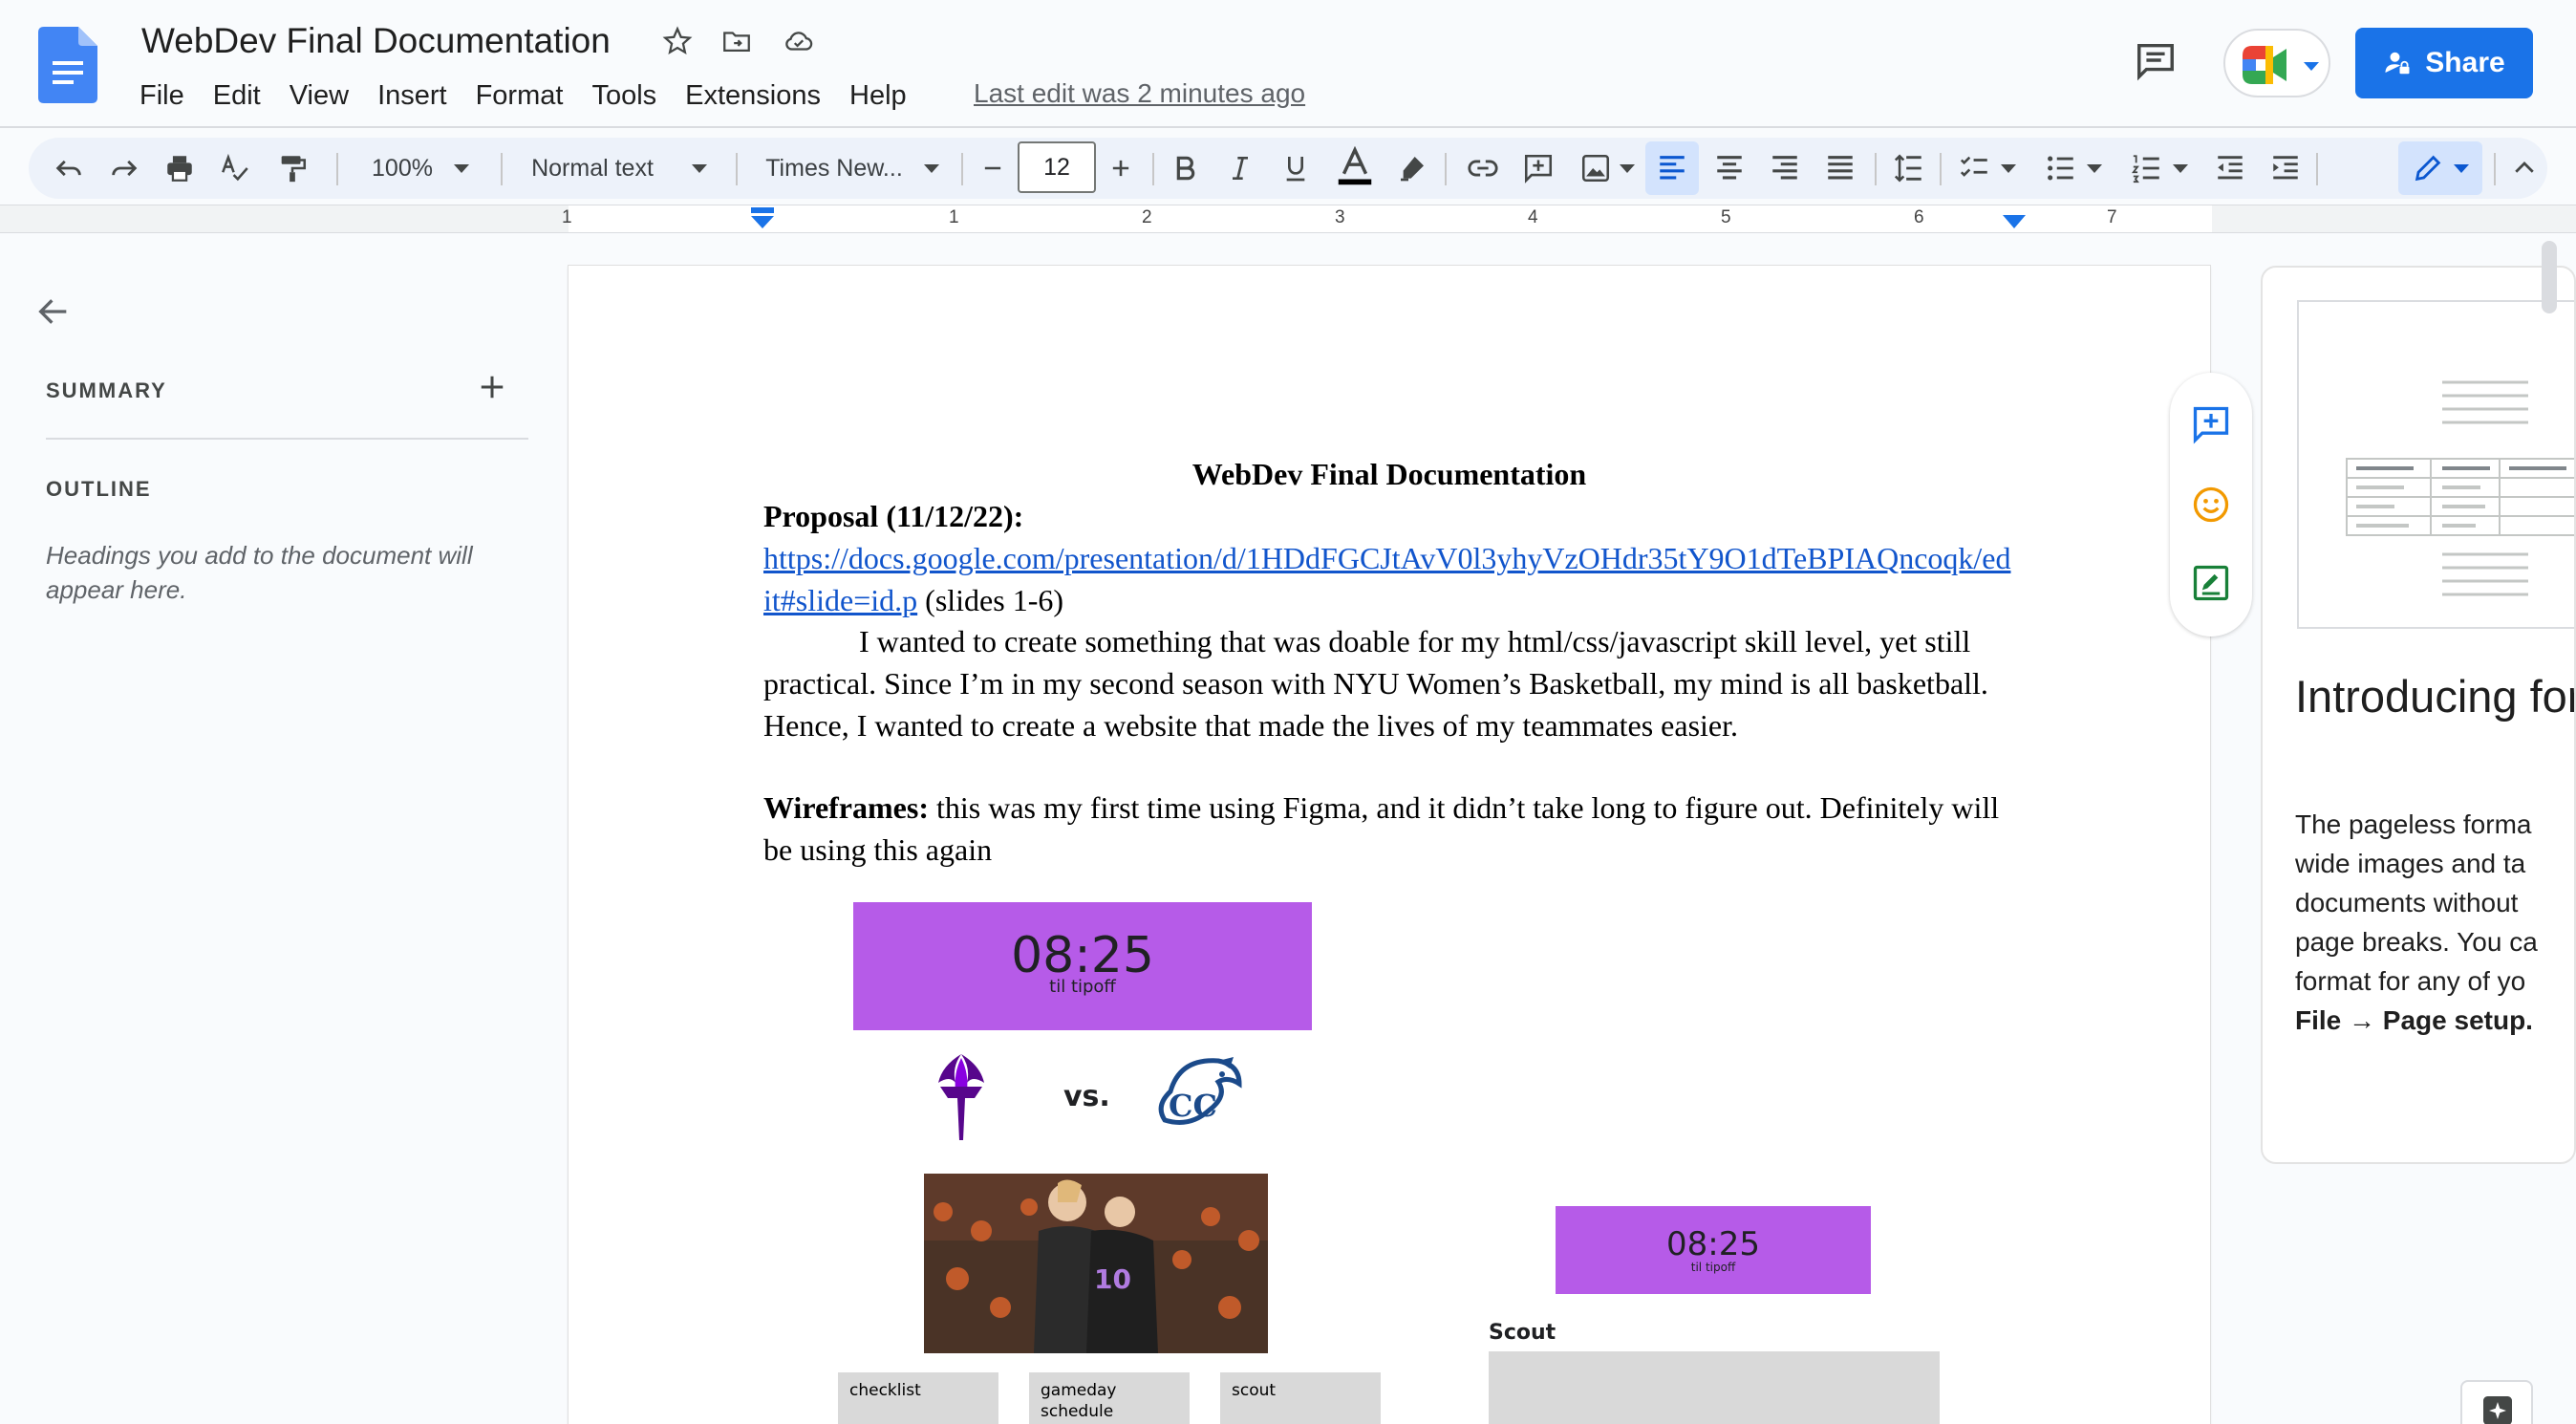 The image size is (2576, 1424). What do you see at coordinates (237, 95) in the screenshot?
I see `menu-edit: Edit` at bounding box center [237, 95].